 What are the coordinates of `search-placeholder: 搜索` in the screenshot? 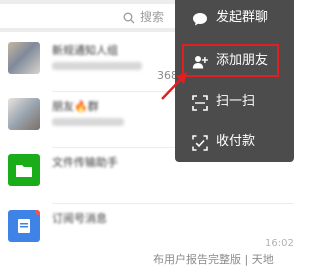 It's located at (152, 17).